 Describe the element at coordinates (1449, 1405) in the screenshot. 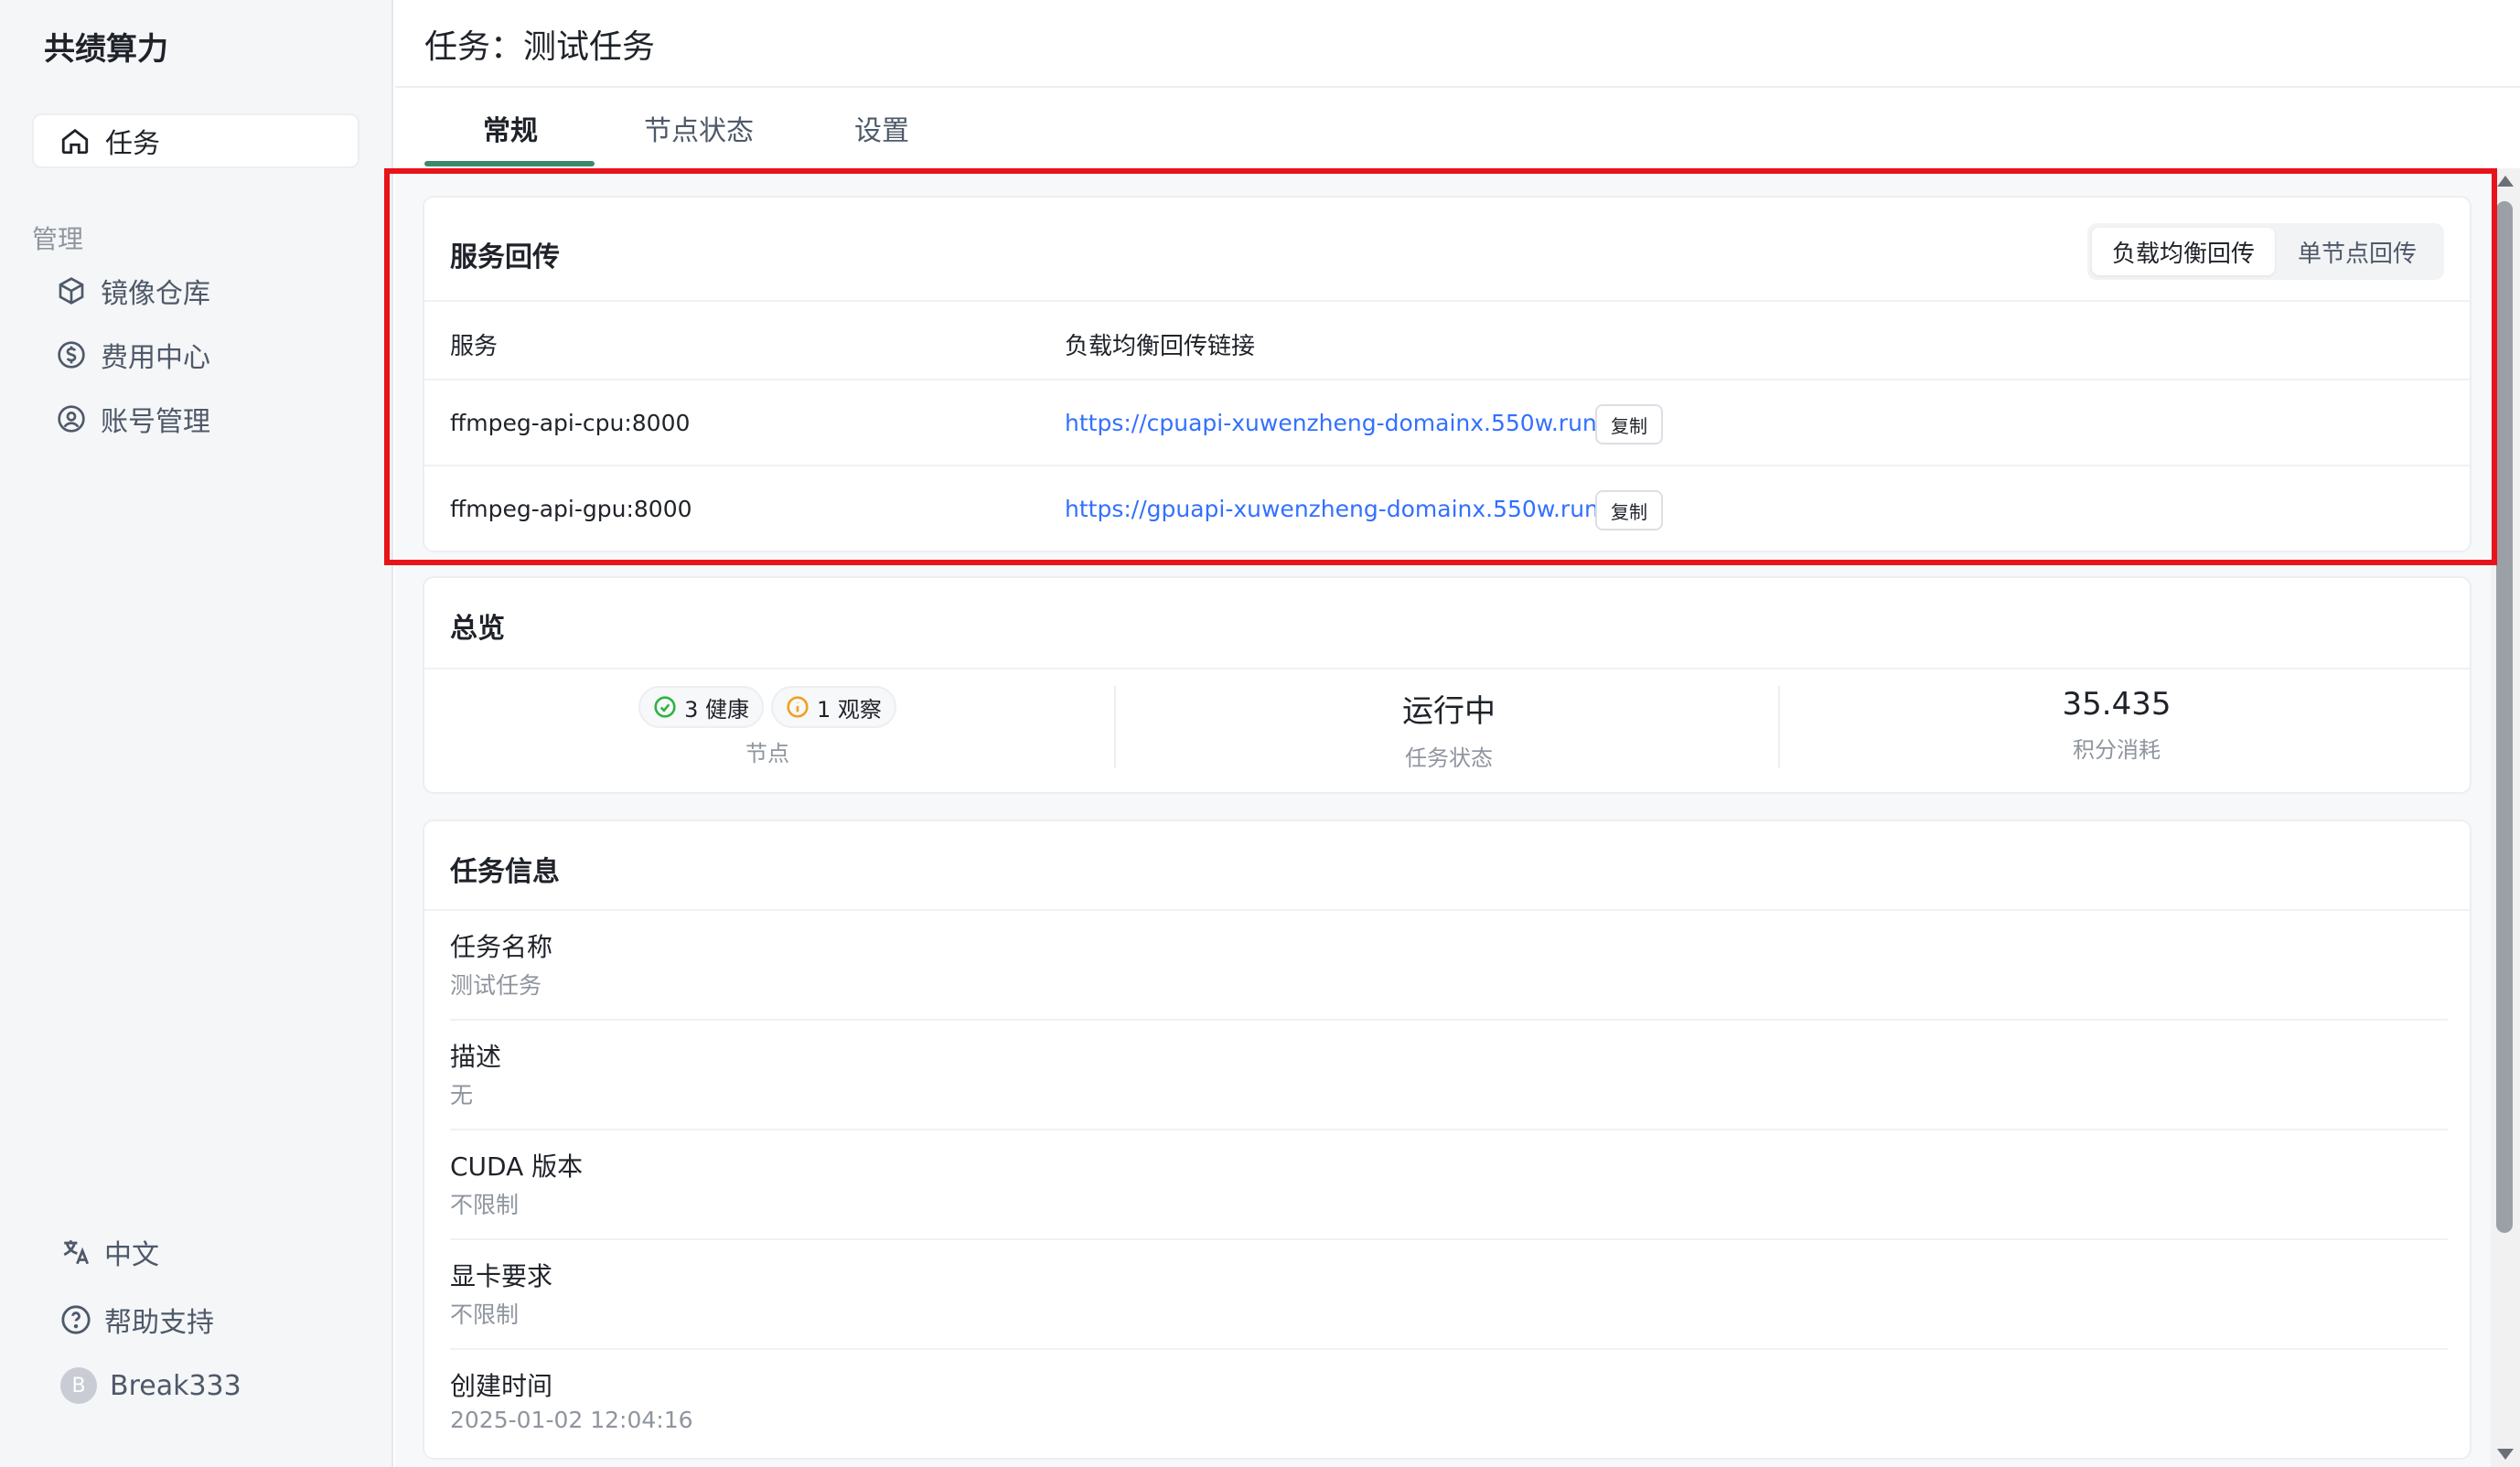

I see `info-row-created-time: 创建时间 2025-01-02 12:04:16` at that location.